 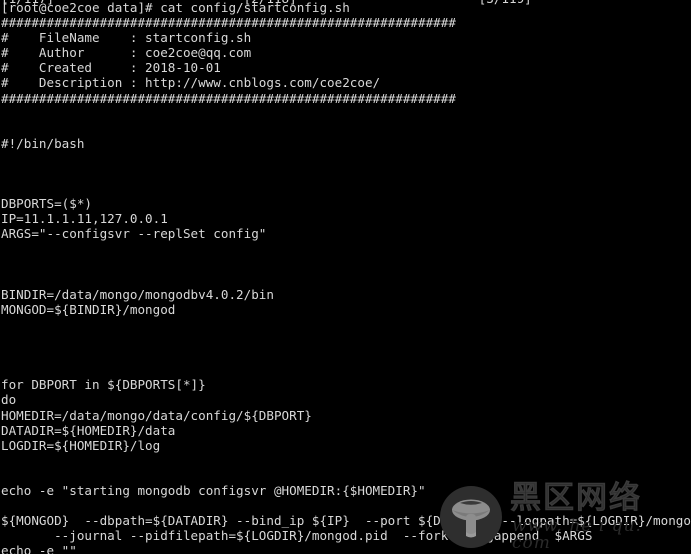 I want to click on terminal-line: MONGOD=${BINDIR}/mongod, so click(x=88, y=309).